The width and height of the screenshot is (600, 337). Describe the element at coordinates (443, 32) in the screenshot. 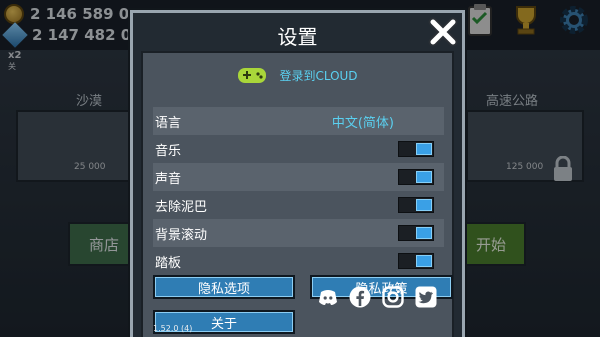

I see `close-icon` at that location.